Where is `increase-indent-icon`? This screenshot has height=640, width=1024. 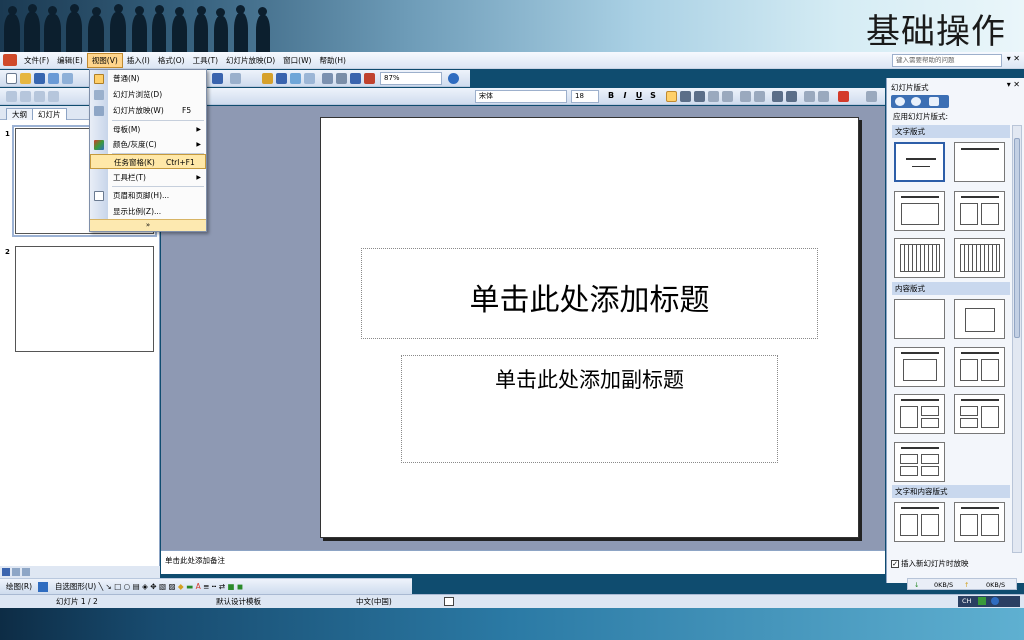 increase-indent-icon is located at coordinates (823, 96).